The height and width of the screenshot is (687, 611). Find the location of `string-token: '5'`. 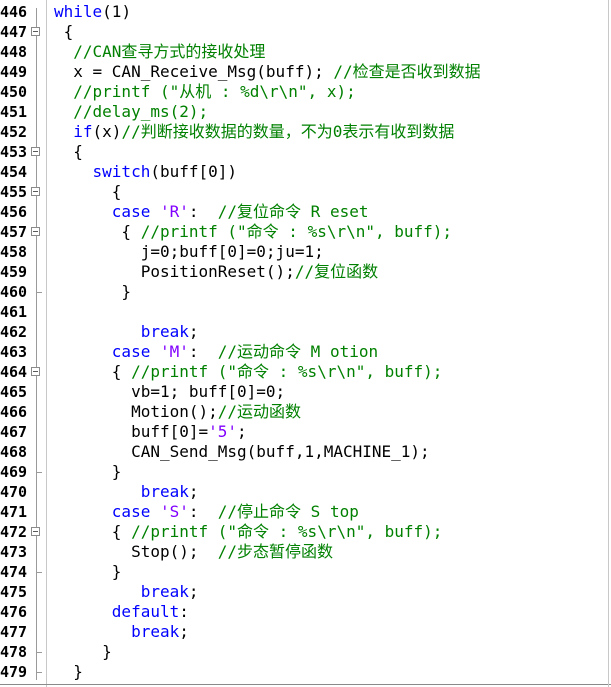

string-token: '5' is located at coordinates (223, 431).